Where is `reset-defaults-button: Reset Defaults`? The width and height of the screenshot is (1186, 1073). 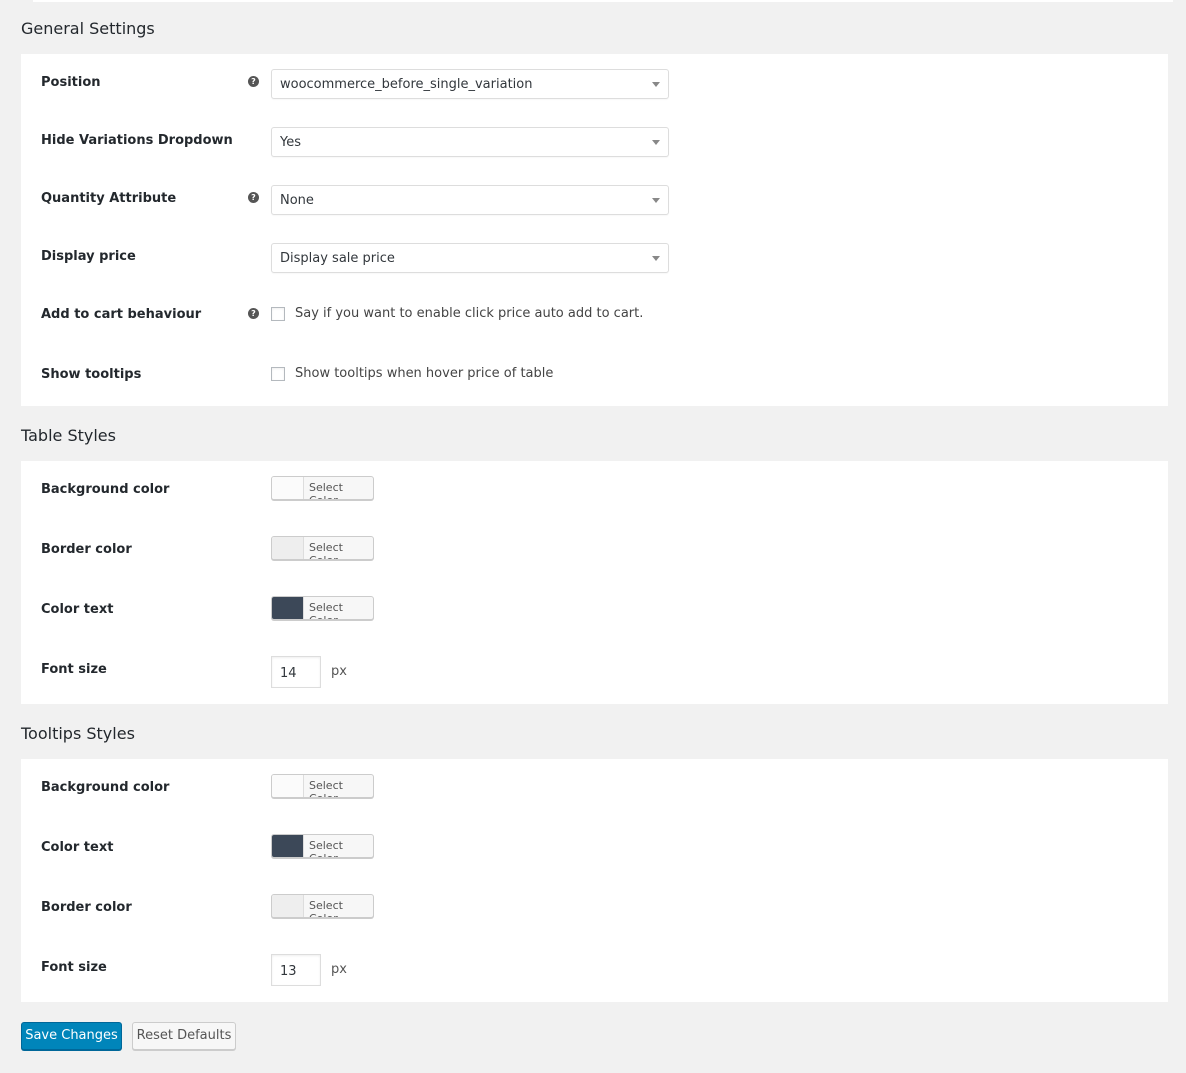
reset-defaults-button: Reset Defaults is located at coordinates (184, 1036).